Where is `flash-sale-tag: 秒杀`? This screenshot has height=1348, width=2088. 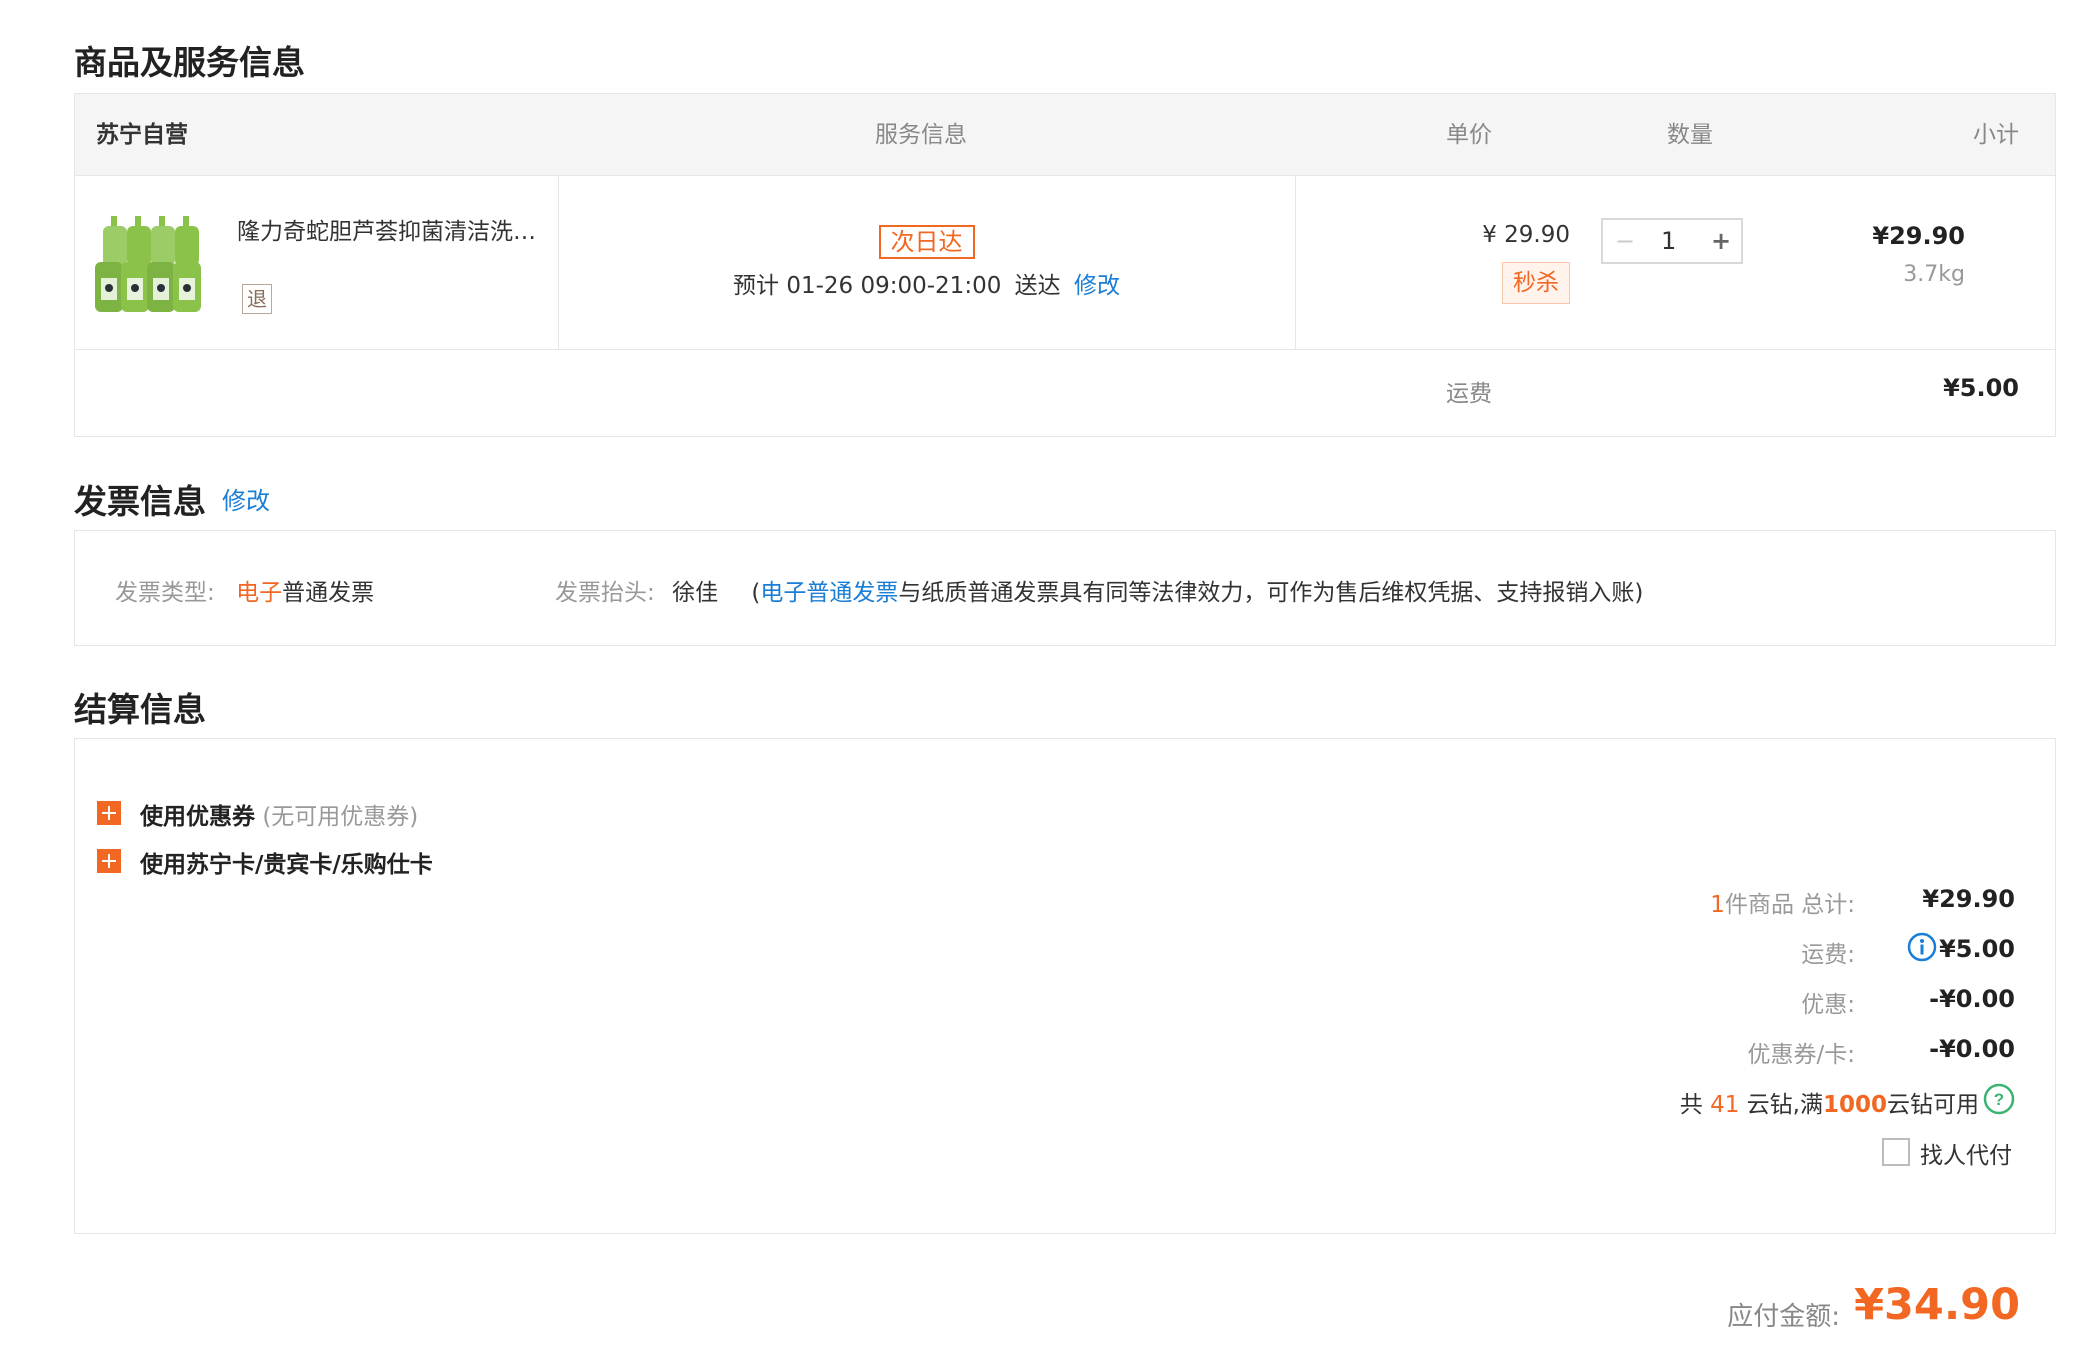
flash-sale-tag: 秒杀 is located at coordinates (1536, 283).